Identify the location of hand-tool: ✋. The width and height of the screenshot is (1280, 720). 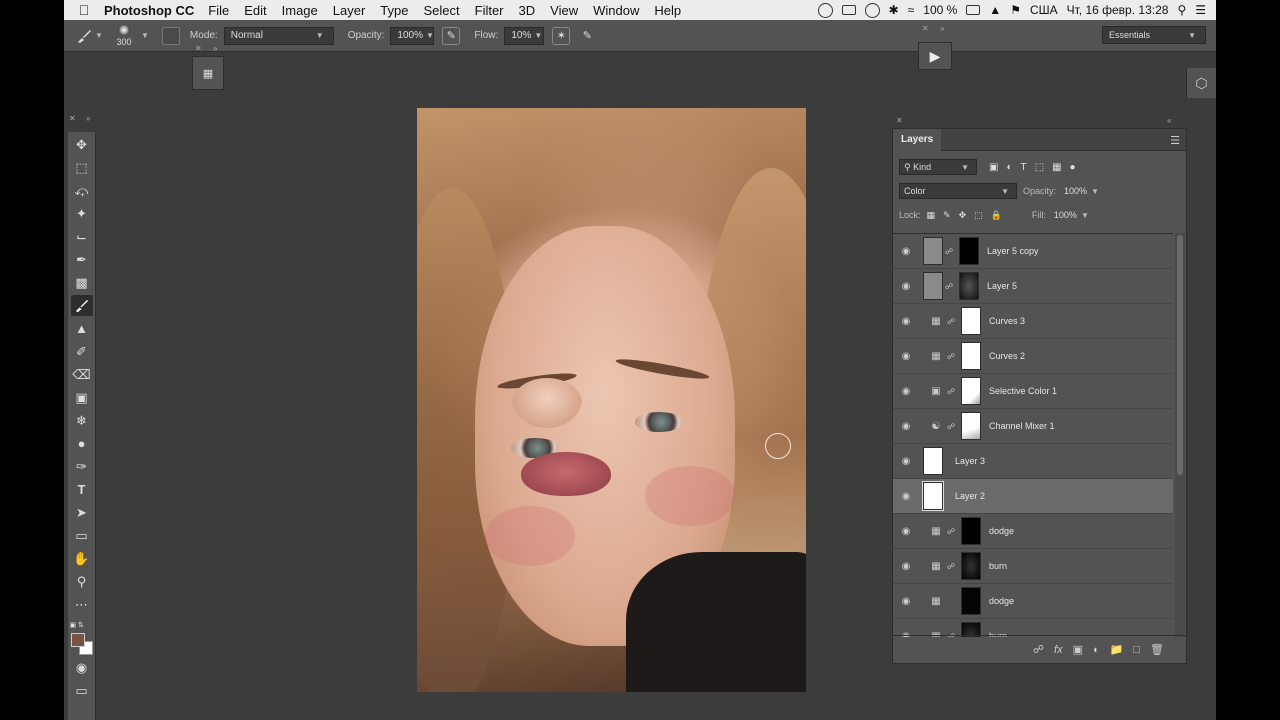
(82, 558).